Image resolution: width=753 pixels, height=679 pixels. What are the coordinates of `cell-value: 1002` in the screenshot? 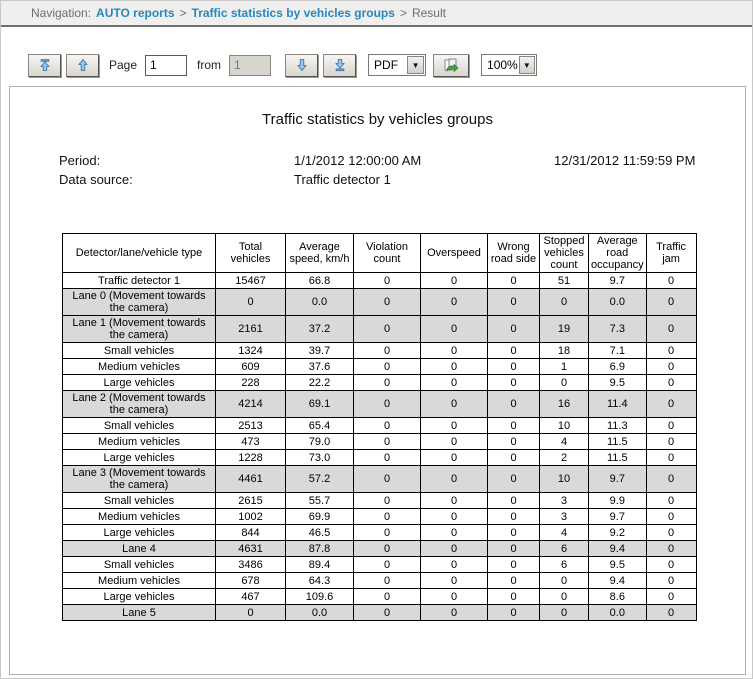 It's located at (250, 516).